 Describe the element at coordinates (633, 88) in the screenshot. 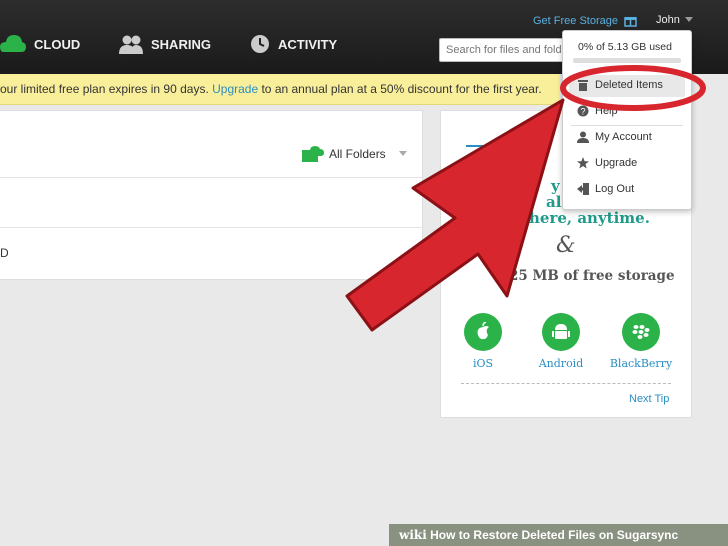

I see `highlight-ellipse` at that location.